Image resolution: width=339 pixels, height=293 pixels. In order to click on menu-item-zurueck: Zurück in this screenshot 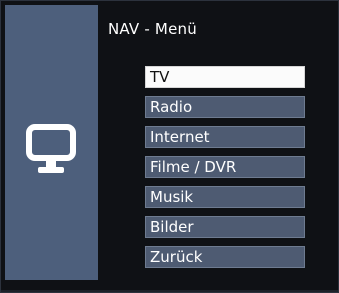, I will do `click(225, 257)`.